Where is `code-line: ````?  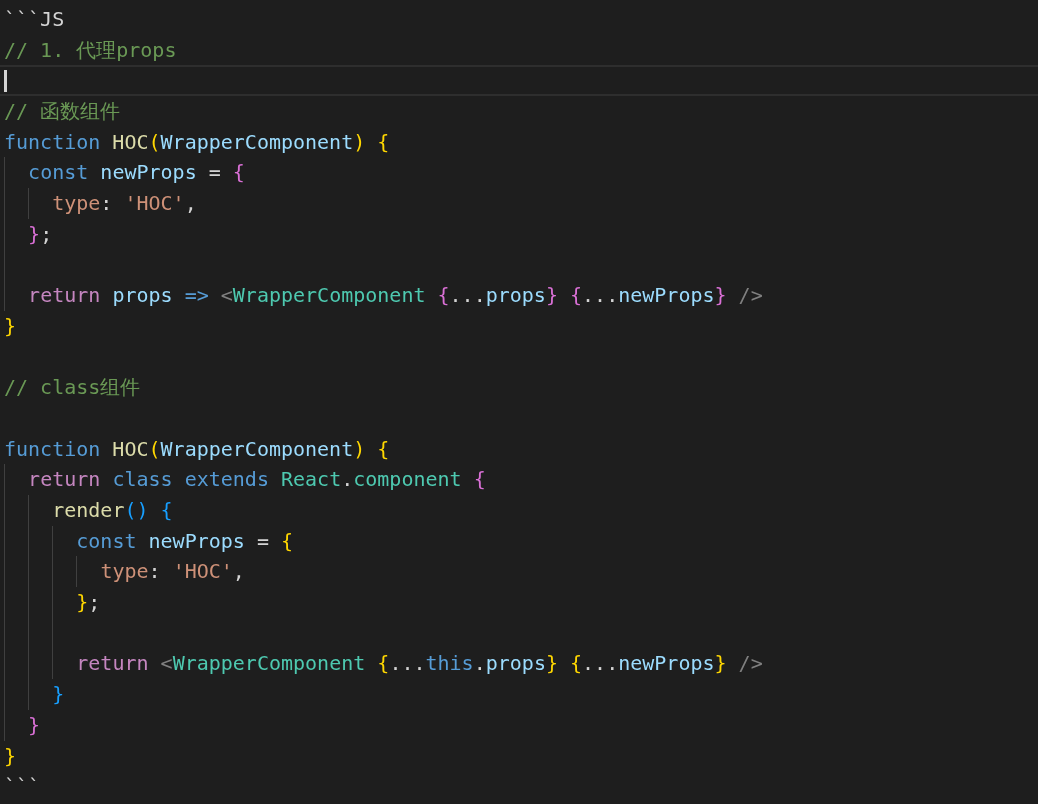
code-line: ``` is located at coordinates (22, 787).